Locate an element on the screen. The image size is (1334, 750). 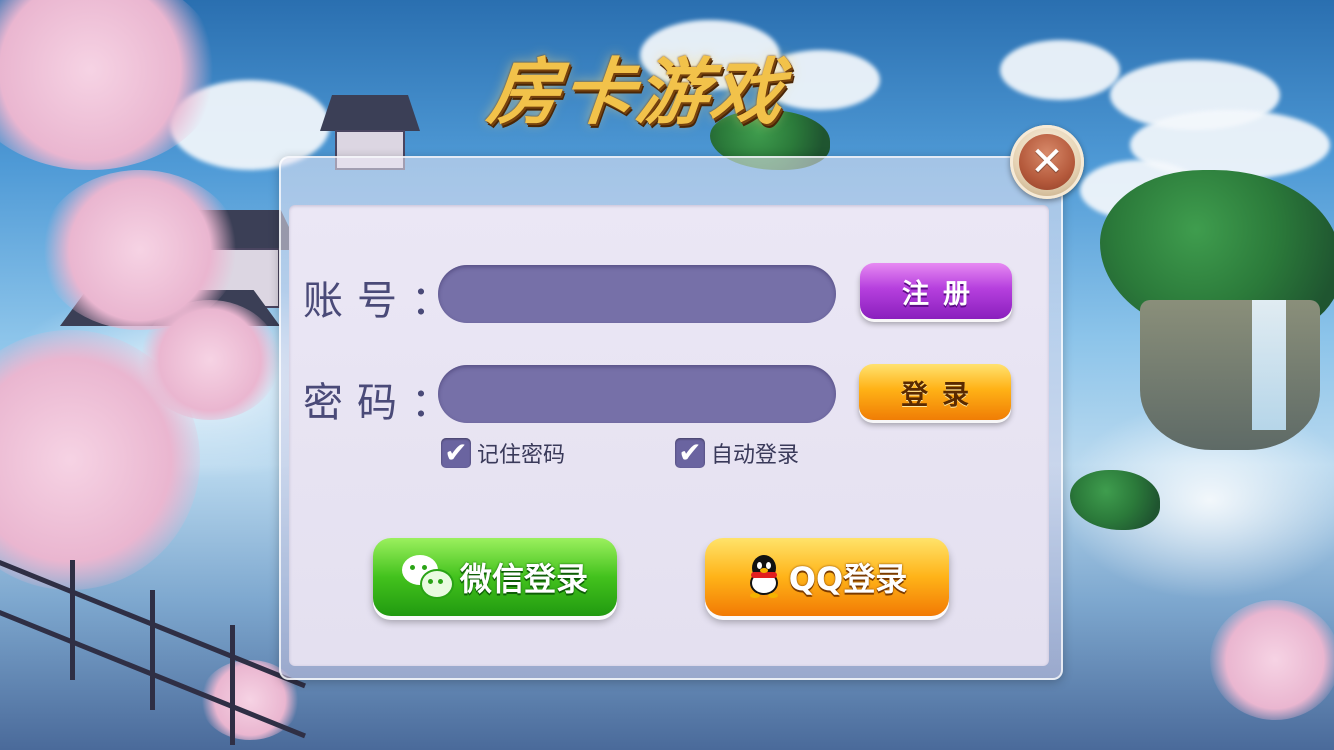
game-title-logo: 房卡游戏 is located at coordinates (636, 91).